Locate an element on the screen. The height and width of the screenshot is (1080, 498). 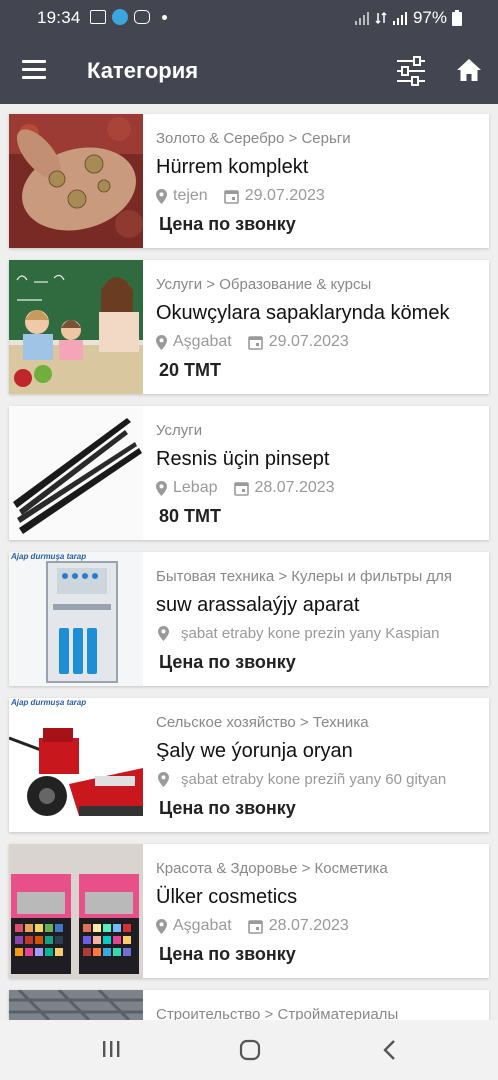
status-notification-icons is located at coordinates (128, 17).